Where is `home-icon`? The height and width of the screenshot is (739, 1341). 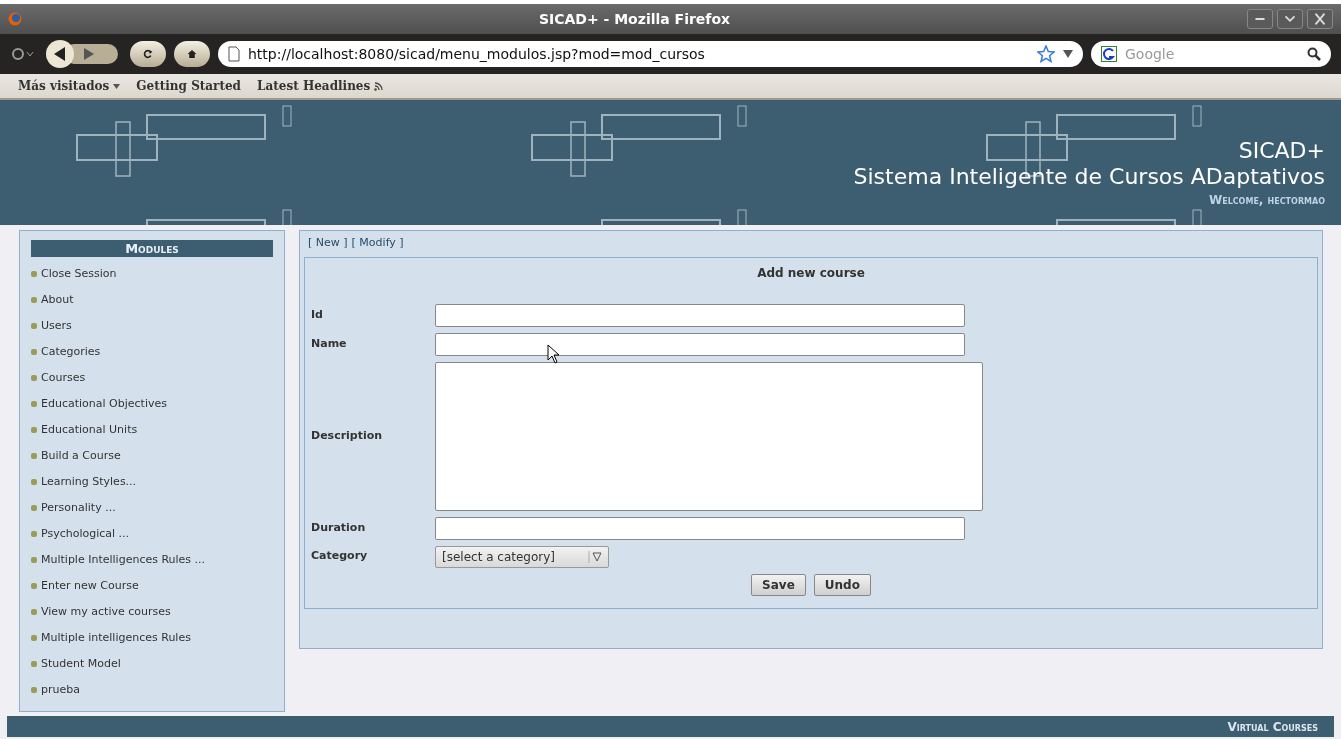
home-icon is located at coordinates (192, 54).